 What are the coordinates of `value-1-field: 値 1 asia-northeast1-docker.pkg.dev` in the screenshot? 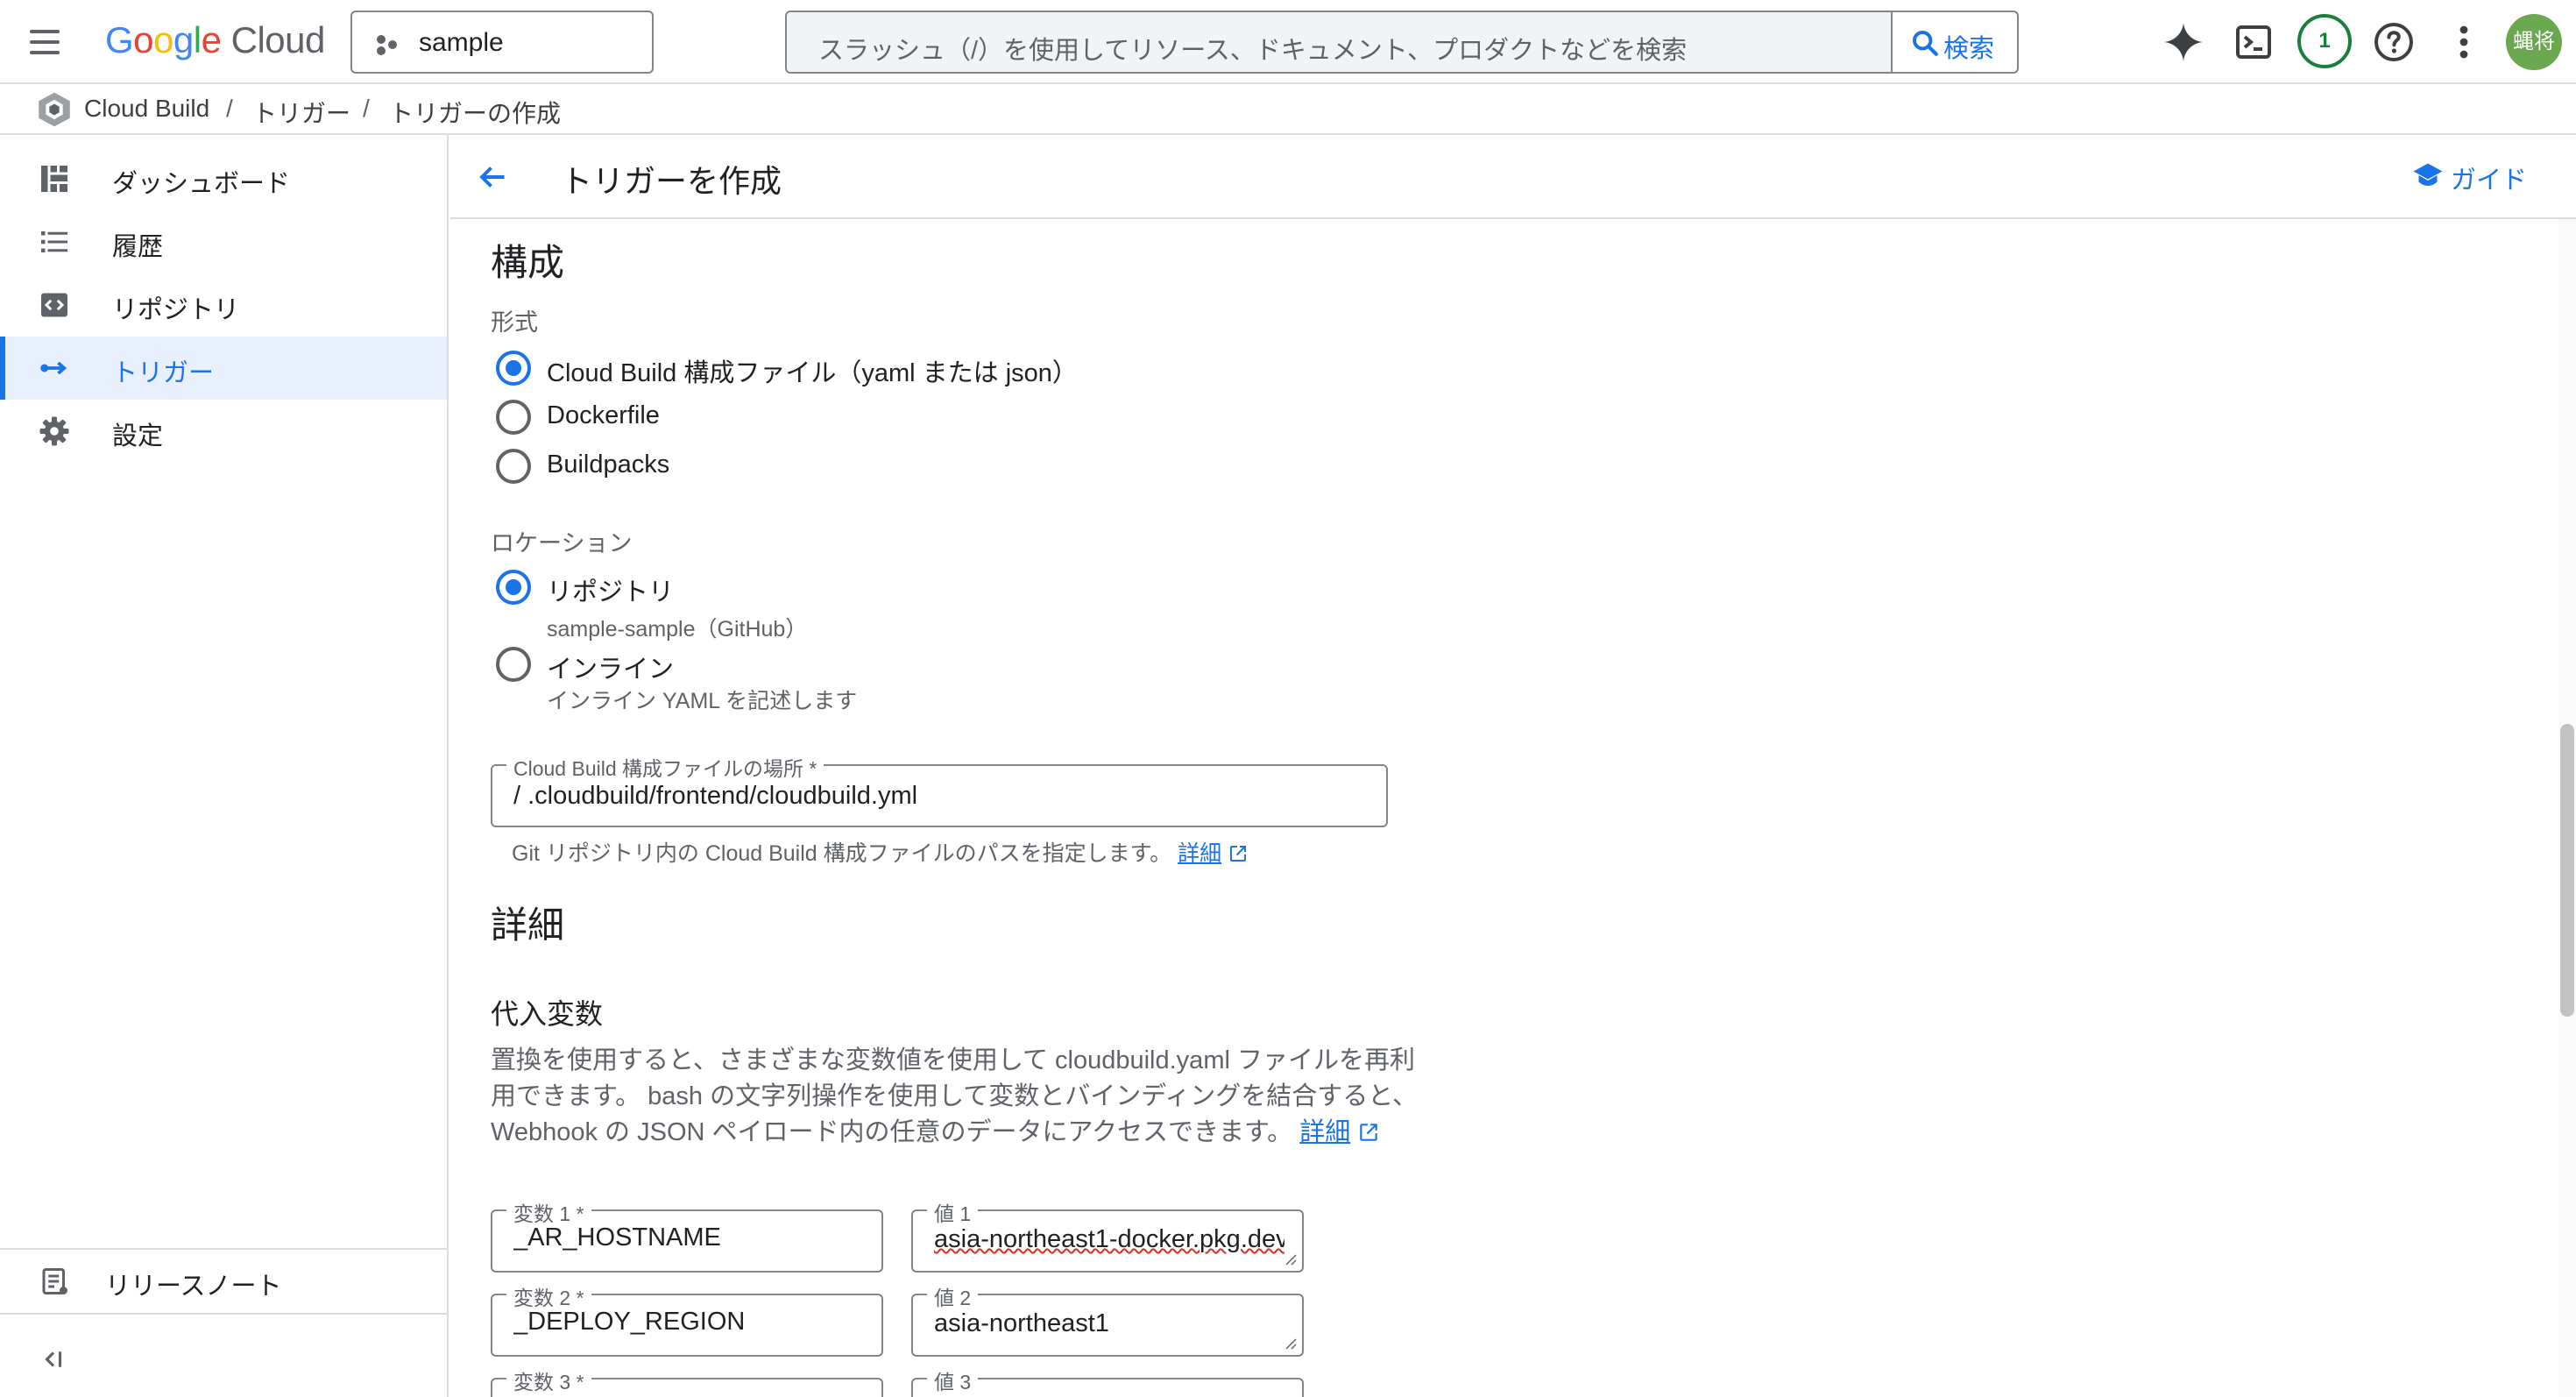 It's located at (1107, 1235).